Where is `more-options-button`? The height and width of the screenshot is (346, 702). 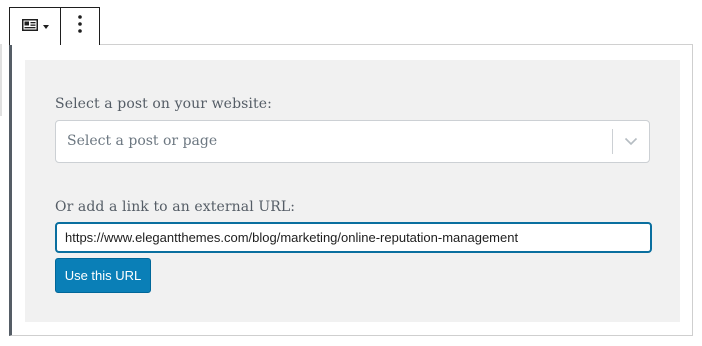 more-options-button is located at coordinates (80, 26).